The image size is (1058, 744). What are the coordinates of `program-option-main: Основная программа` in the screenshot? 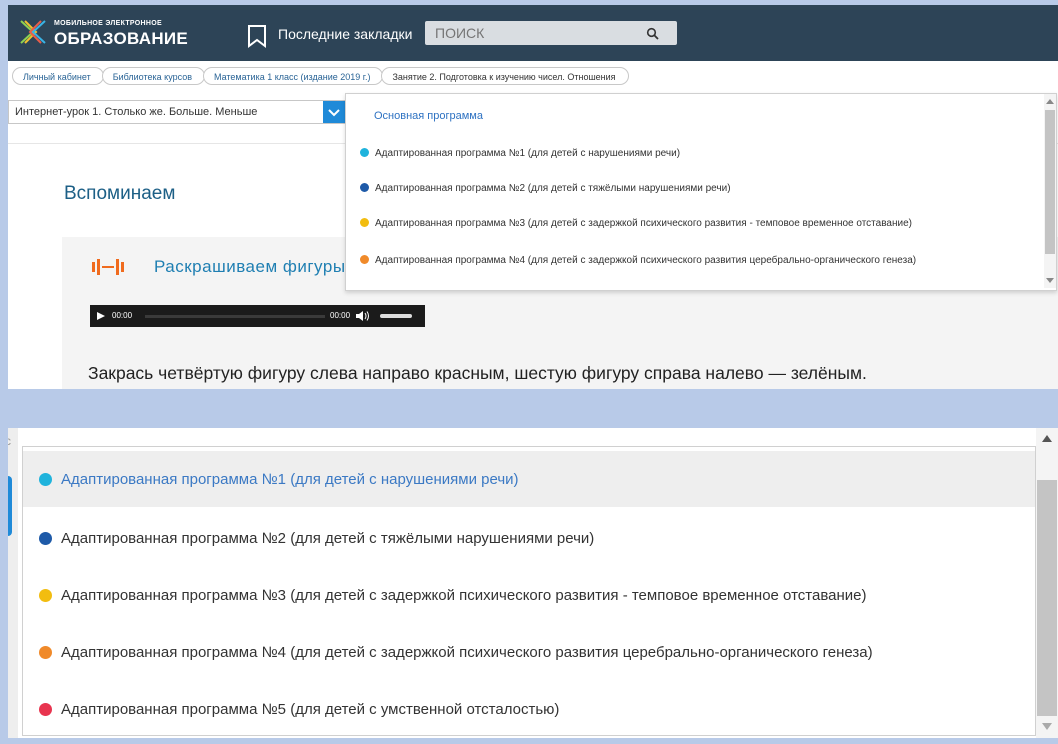 It's located at (428, 116).